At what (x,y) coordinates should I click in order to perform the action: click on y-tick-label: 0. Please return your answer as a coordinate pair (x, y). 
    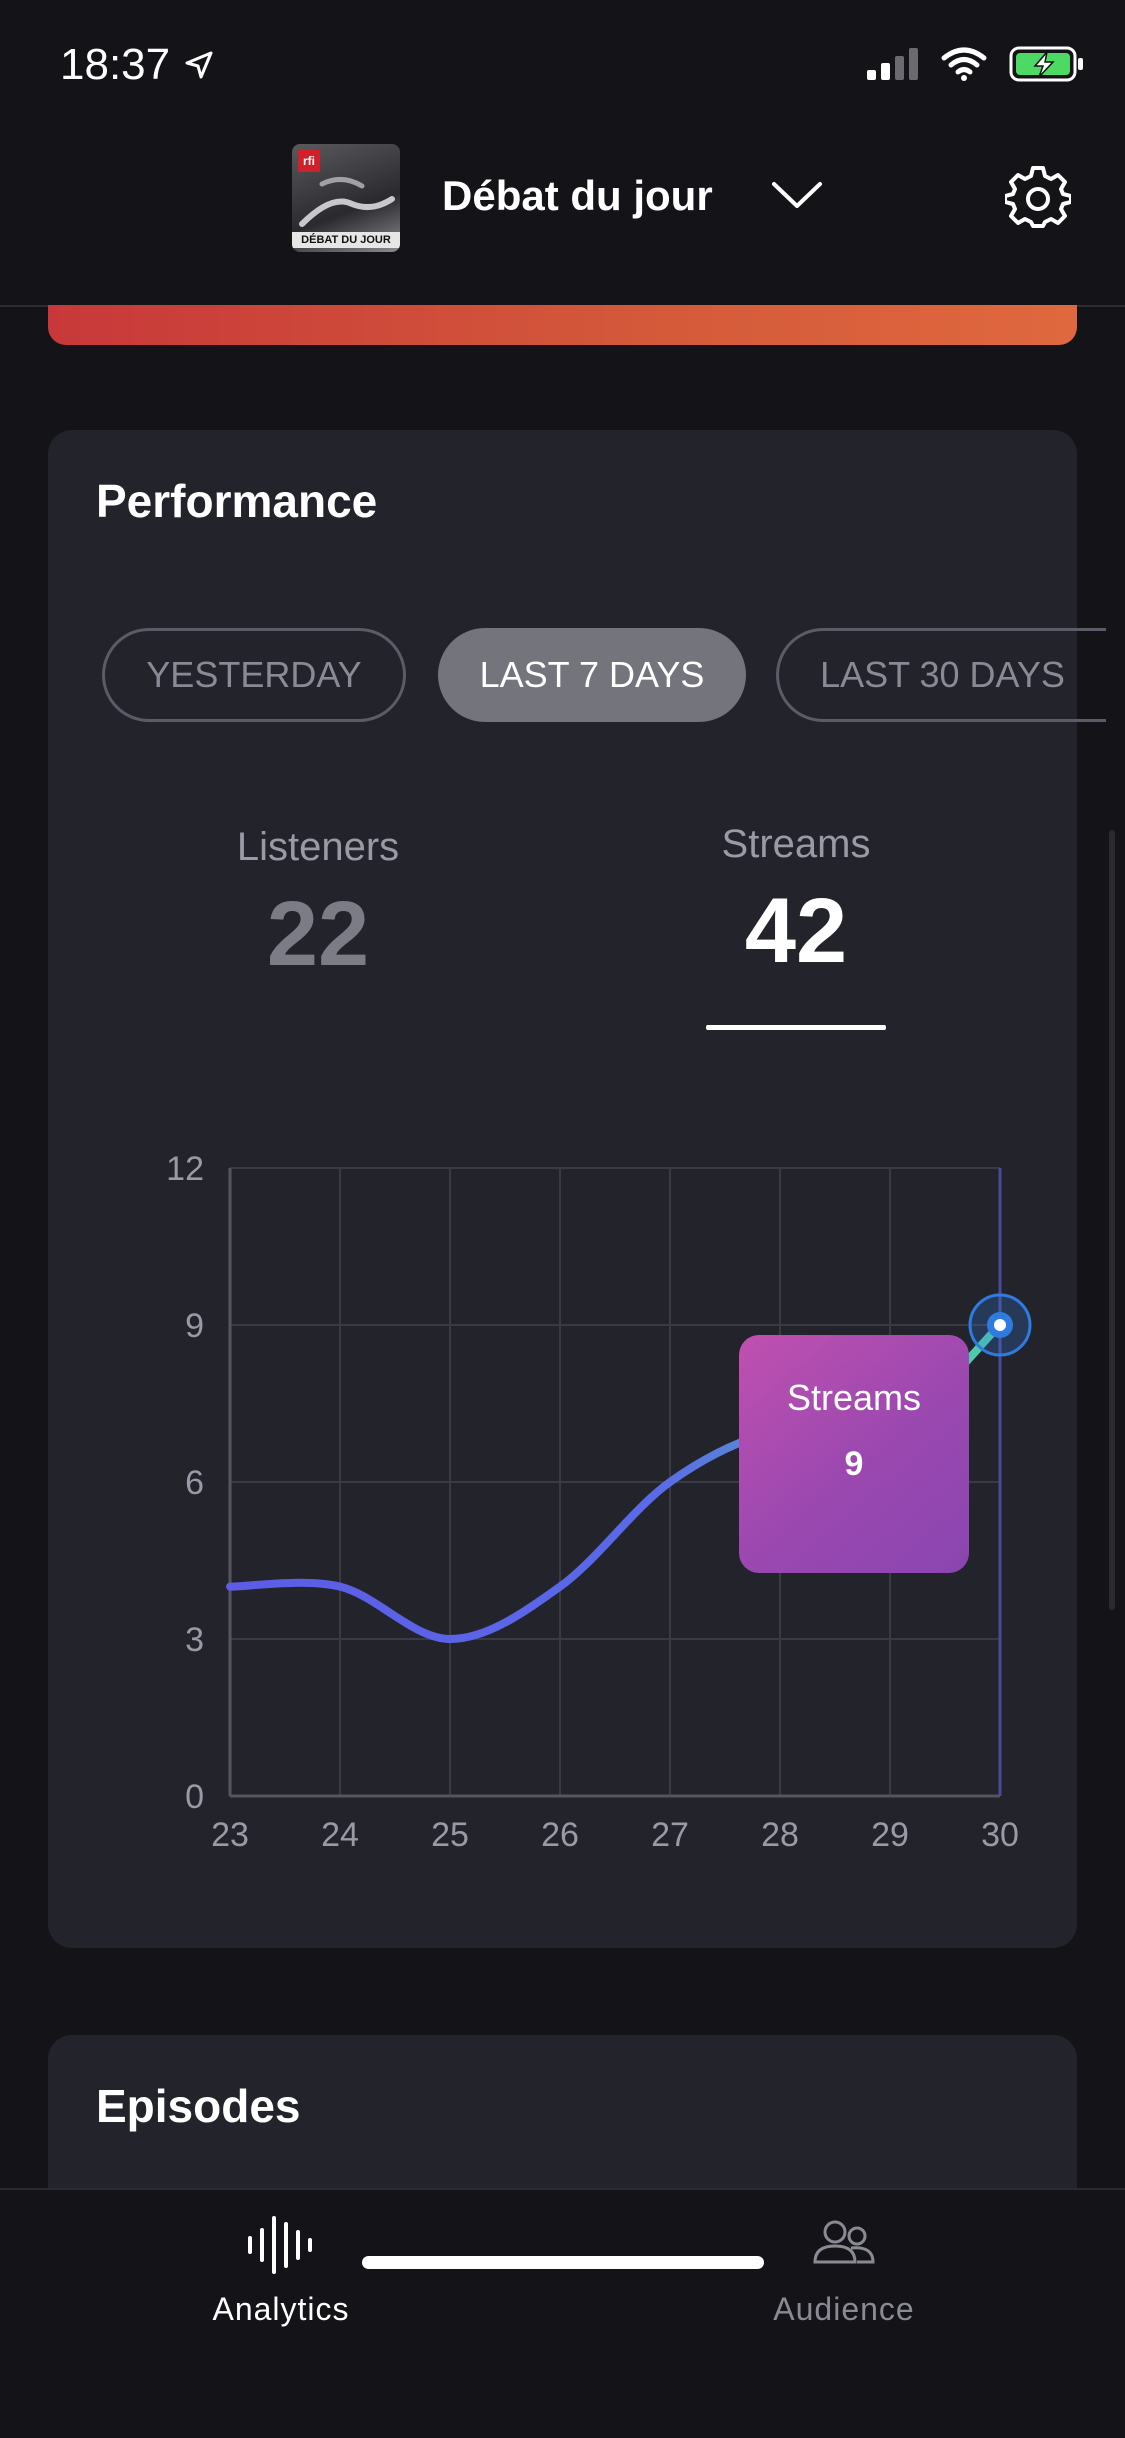
    Looking at the image, I should click on (194, 1797).